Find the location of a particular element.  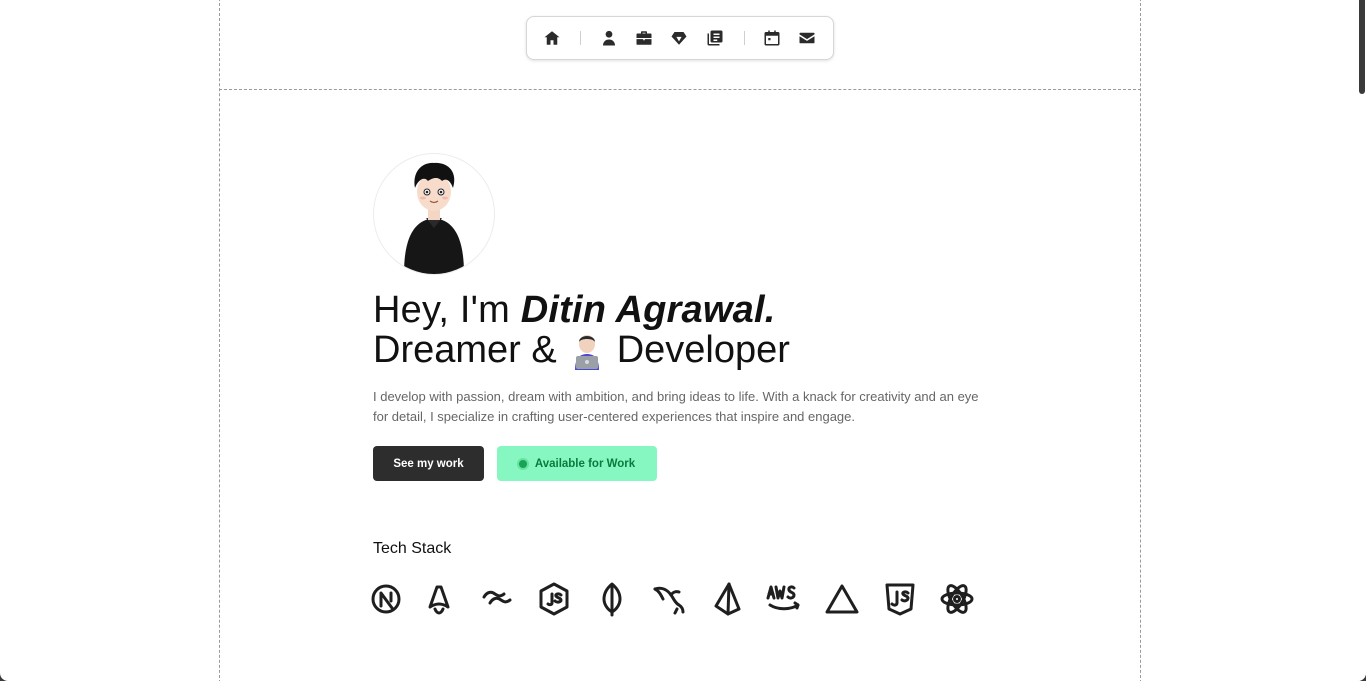

avatar-illustration is located at coordinates (434, 218).